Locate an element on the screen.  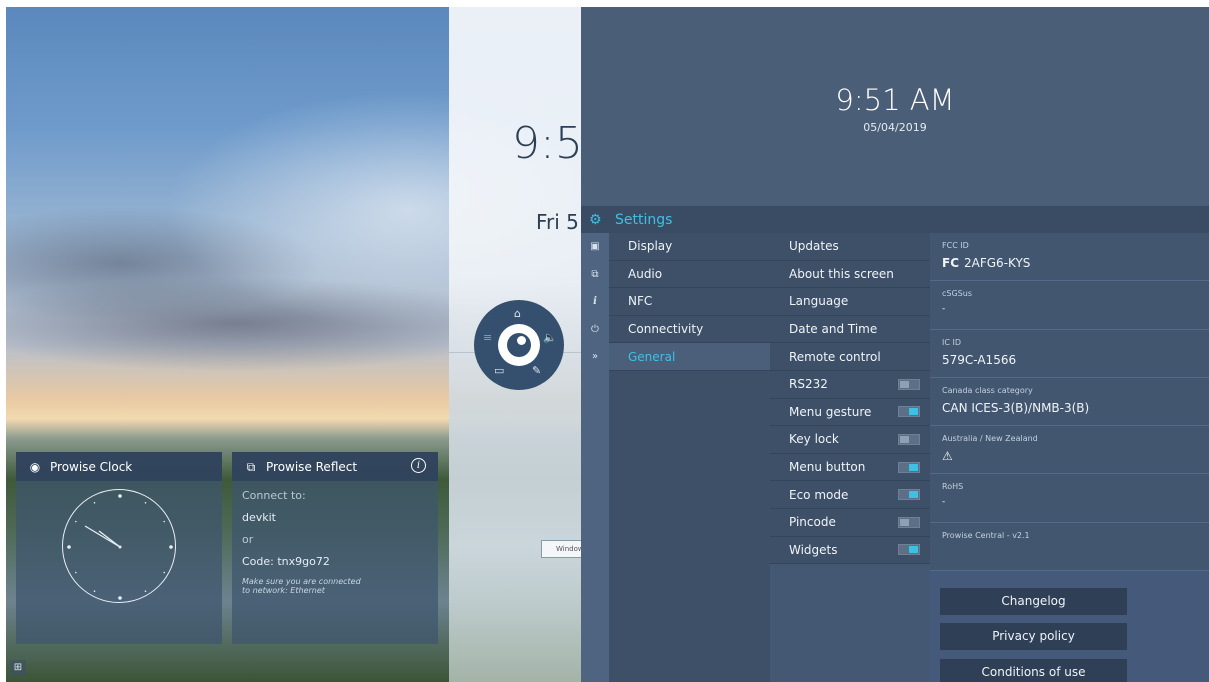
source-icon: ▭ is located at coordinates (499, 370).